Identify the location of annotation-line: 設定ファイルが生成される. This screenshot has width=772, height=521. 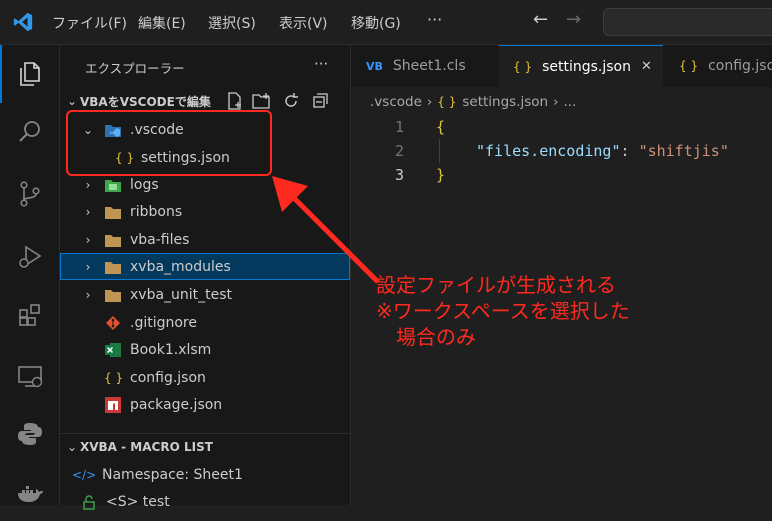
(496, 285).